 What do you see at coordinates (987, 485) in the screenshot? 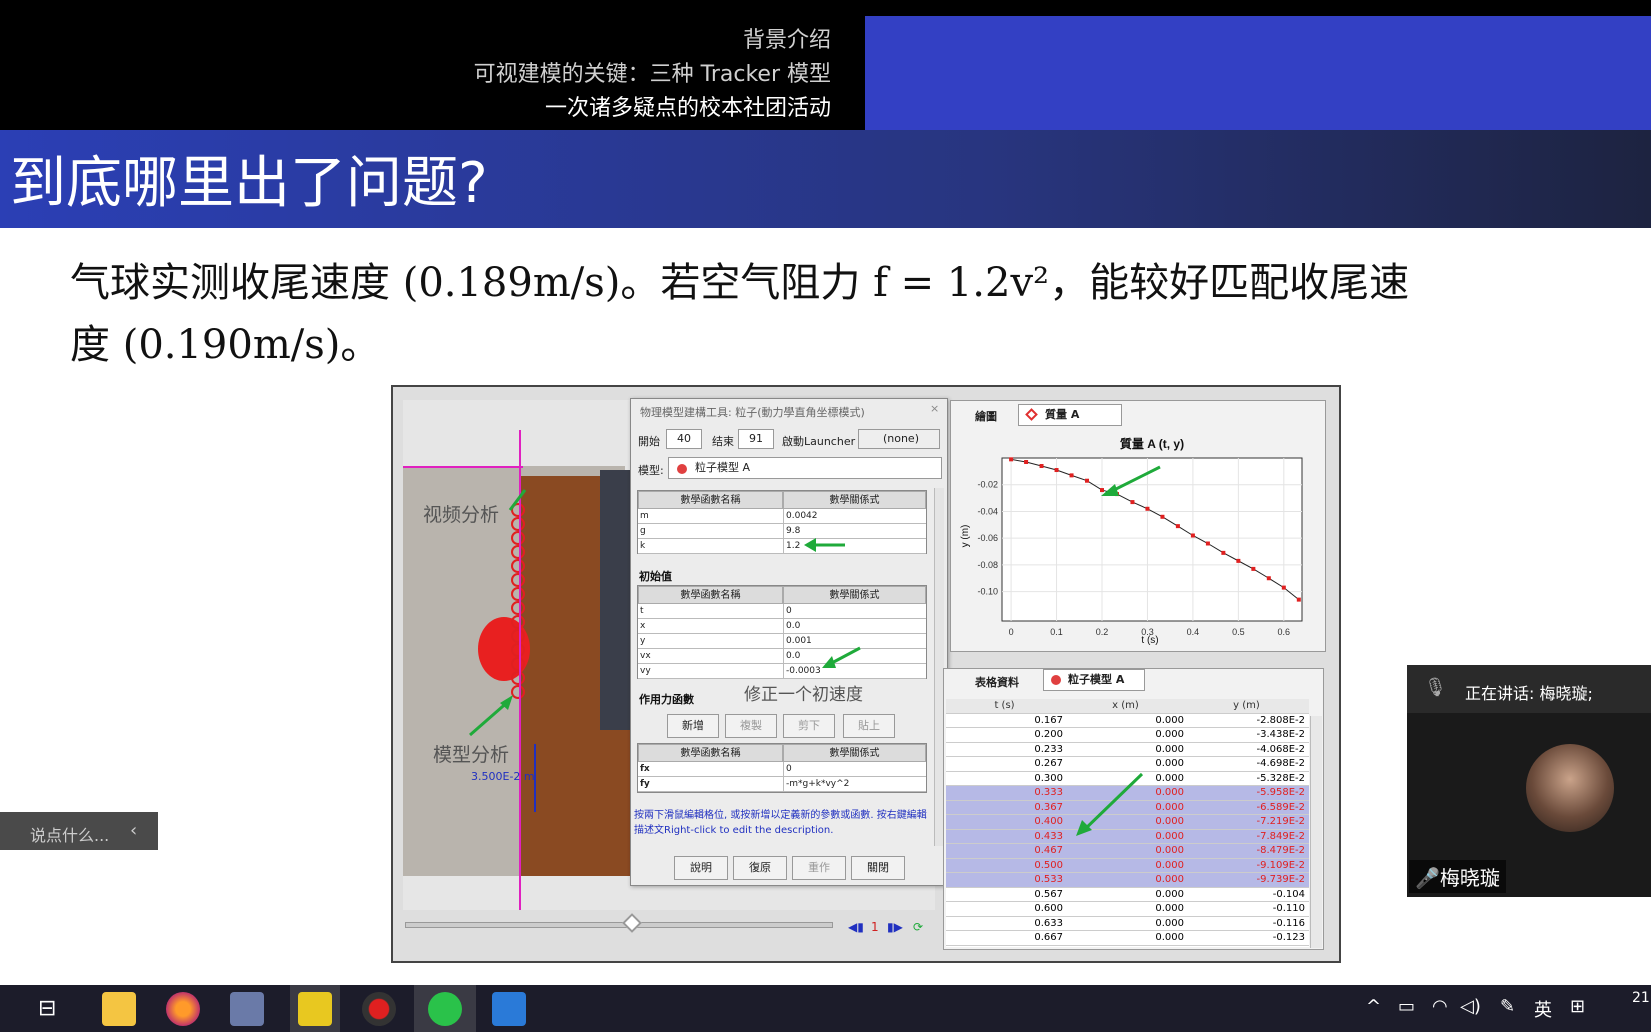
I see `y-tick-label: -0.02` at bounding box center [987, 485].